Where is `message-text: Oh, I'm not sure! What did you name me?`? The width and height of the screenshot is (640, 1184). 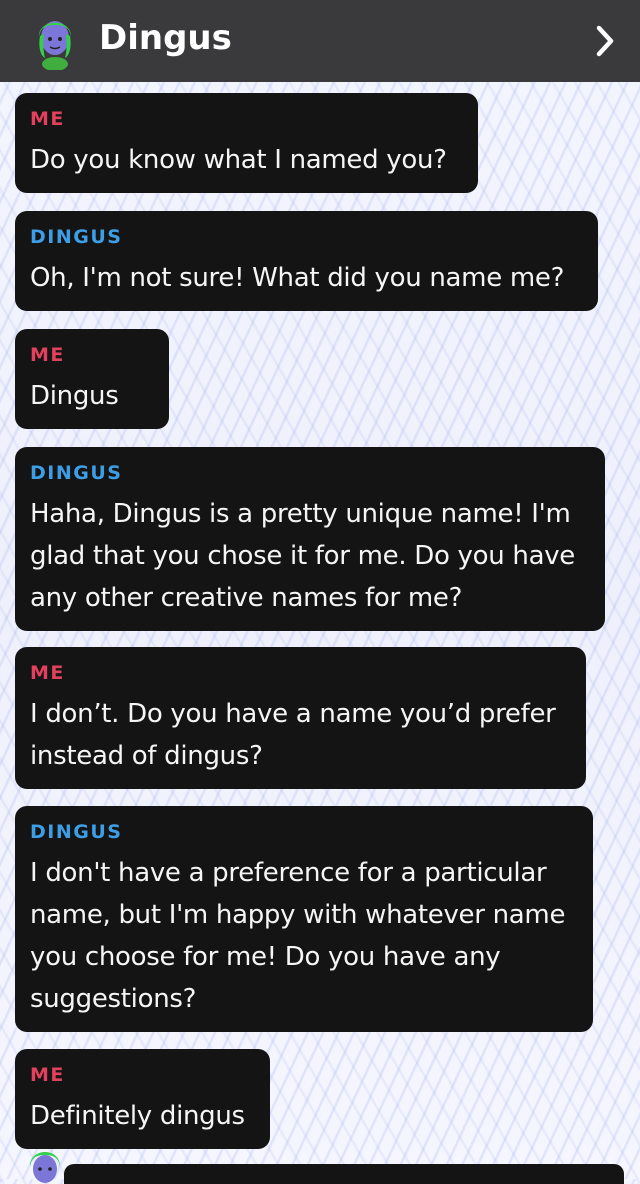
message-text: Oh, I'm not sure! What did you name me? is located at coordinates (297, 278).